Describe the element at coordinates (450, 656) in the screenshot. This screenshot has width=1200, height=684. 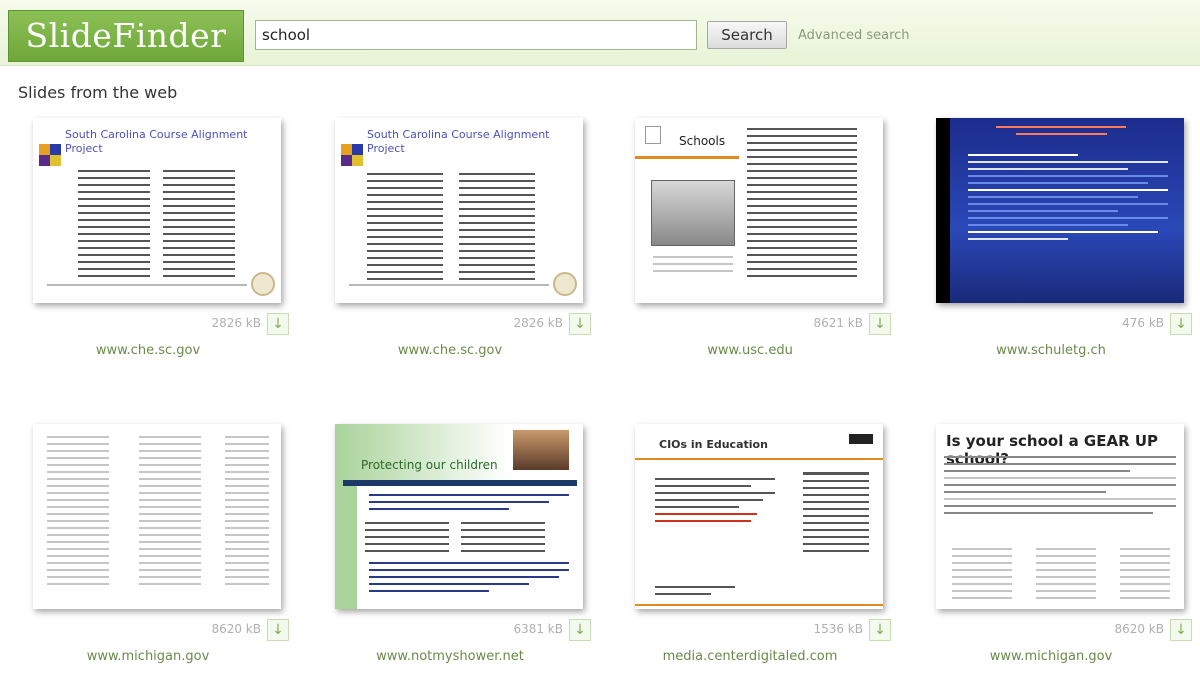
I see `source-link: www.notmyshower.net` at that location.